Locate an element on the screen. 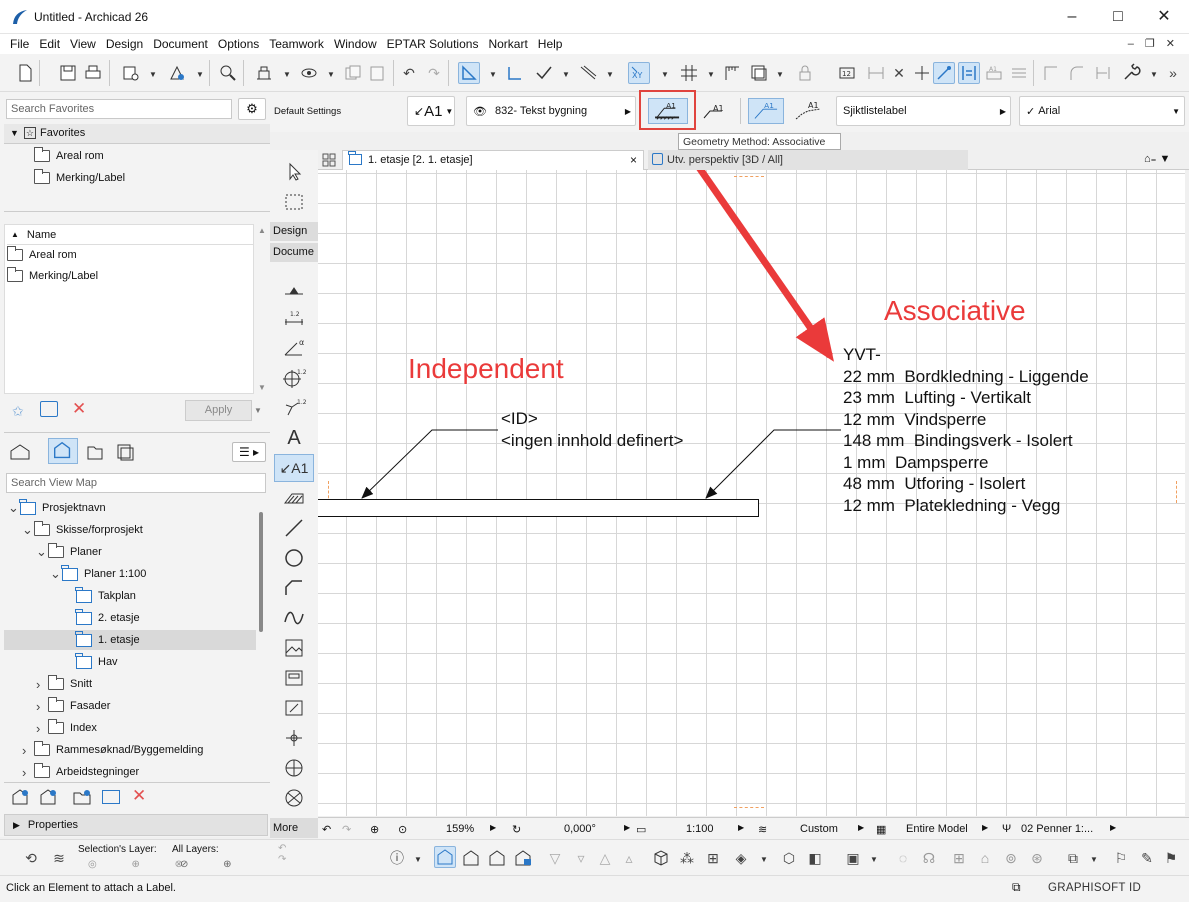 This screenshot has width=1189, height=902. list-item: Merking/Label is located at coordinates (52, 276).